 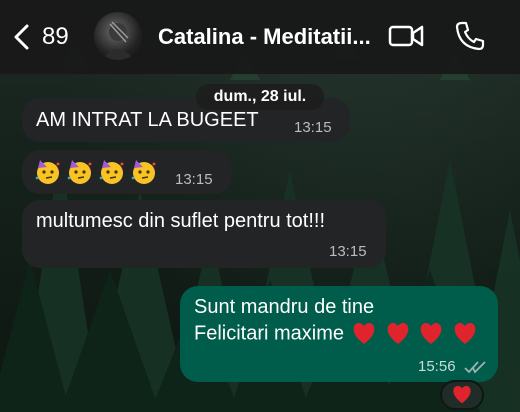 What do you see at coordinates (284, 307) in the screenshot?
I see `message-text-line-1: Sunt mandru de tine` at bounding box center [284, 307].